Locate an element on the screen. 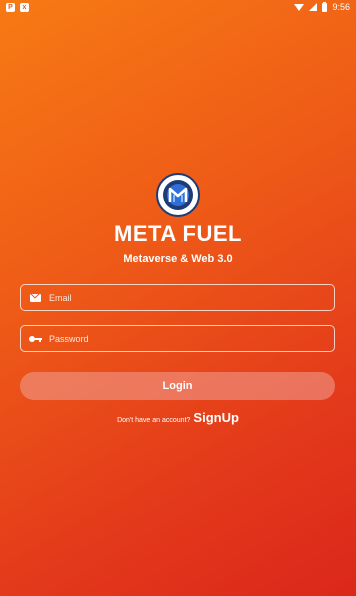 This screenshot has width=356, height=596. battery-icon is located at coordinates (325, 6).